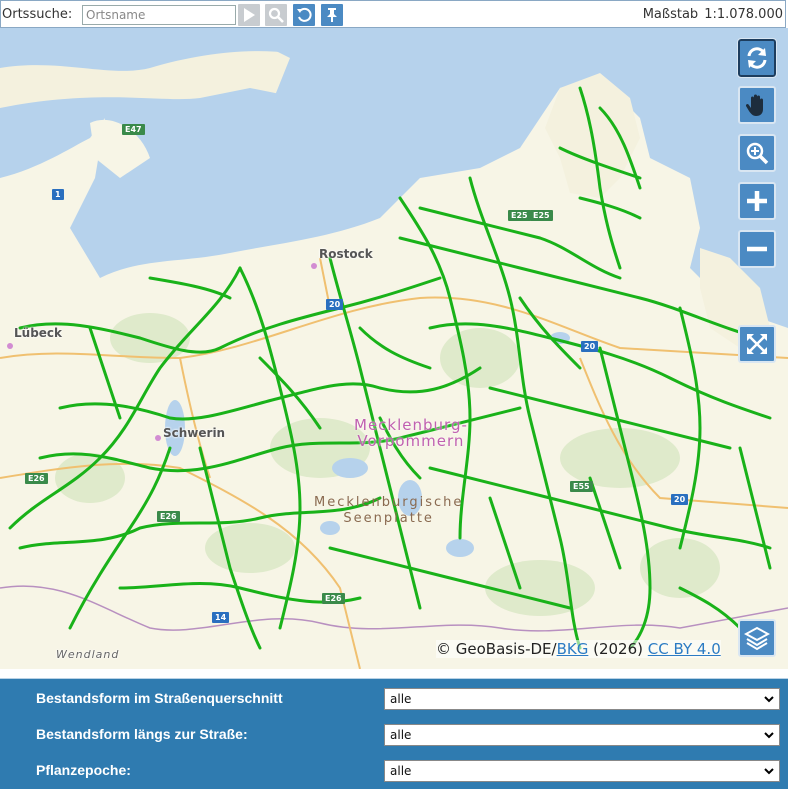 Image resolution: width=788 pixels, height=789 pixels. I want to click on region-label-mv: Mecklenburg- Vorpommern, so click(411, 433).